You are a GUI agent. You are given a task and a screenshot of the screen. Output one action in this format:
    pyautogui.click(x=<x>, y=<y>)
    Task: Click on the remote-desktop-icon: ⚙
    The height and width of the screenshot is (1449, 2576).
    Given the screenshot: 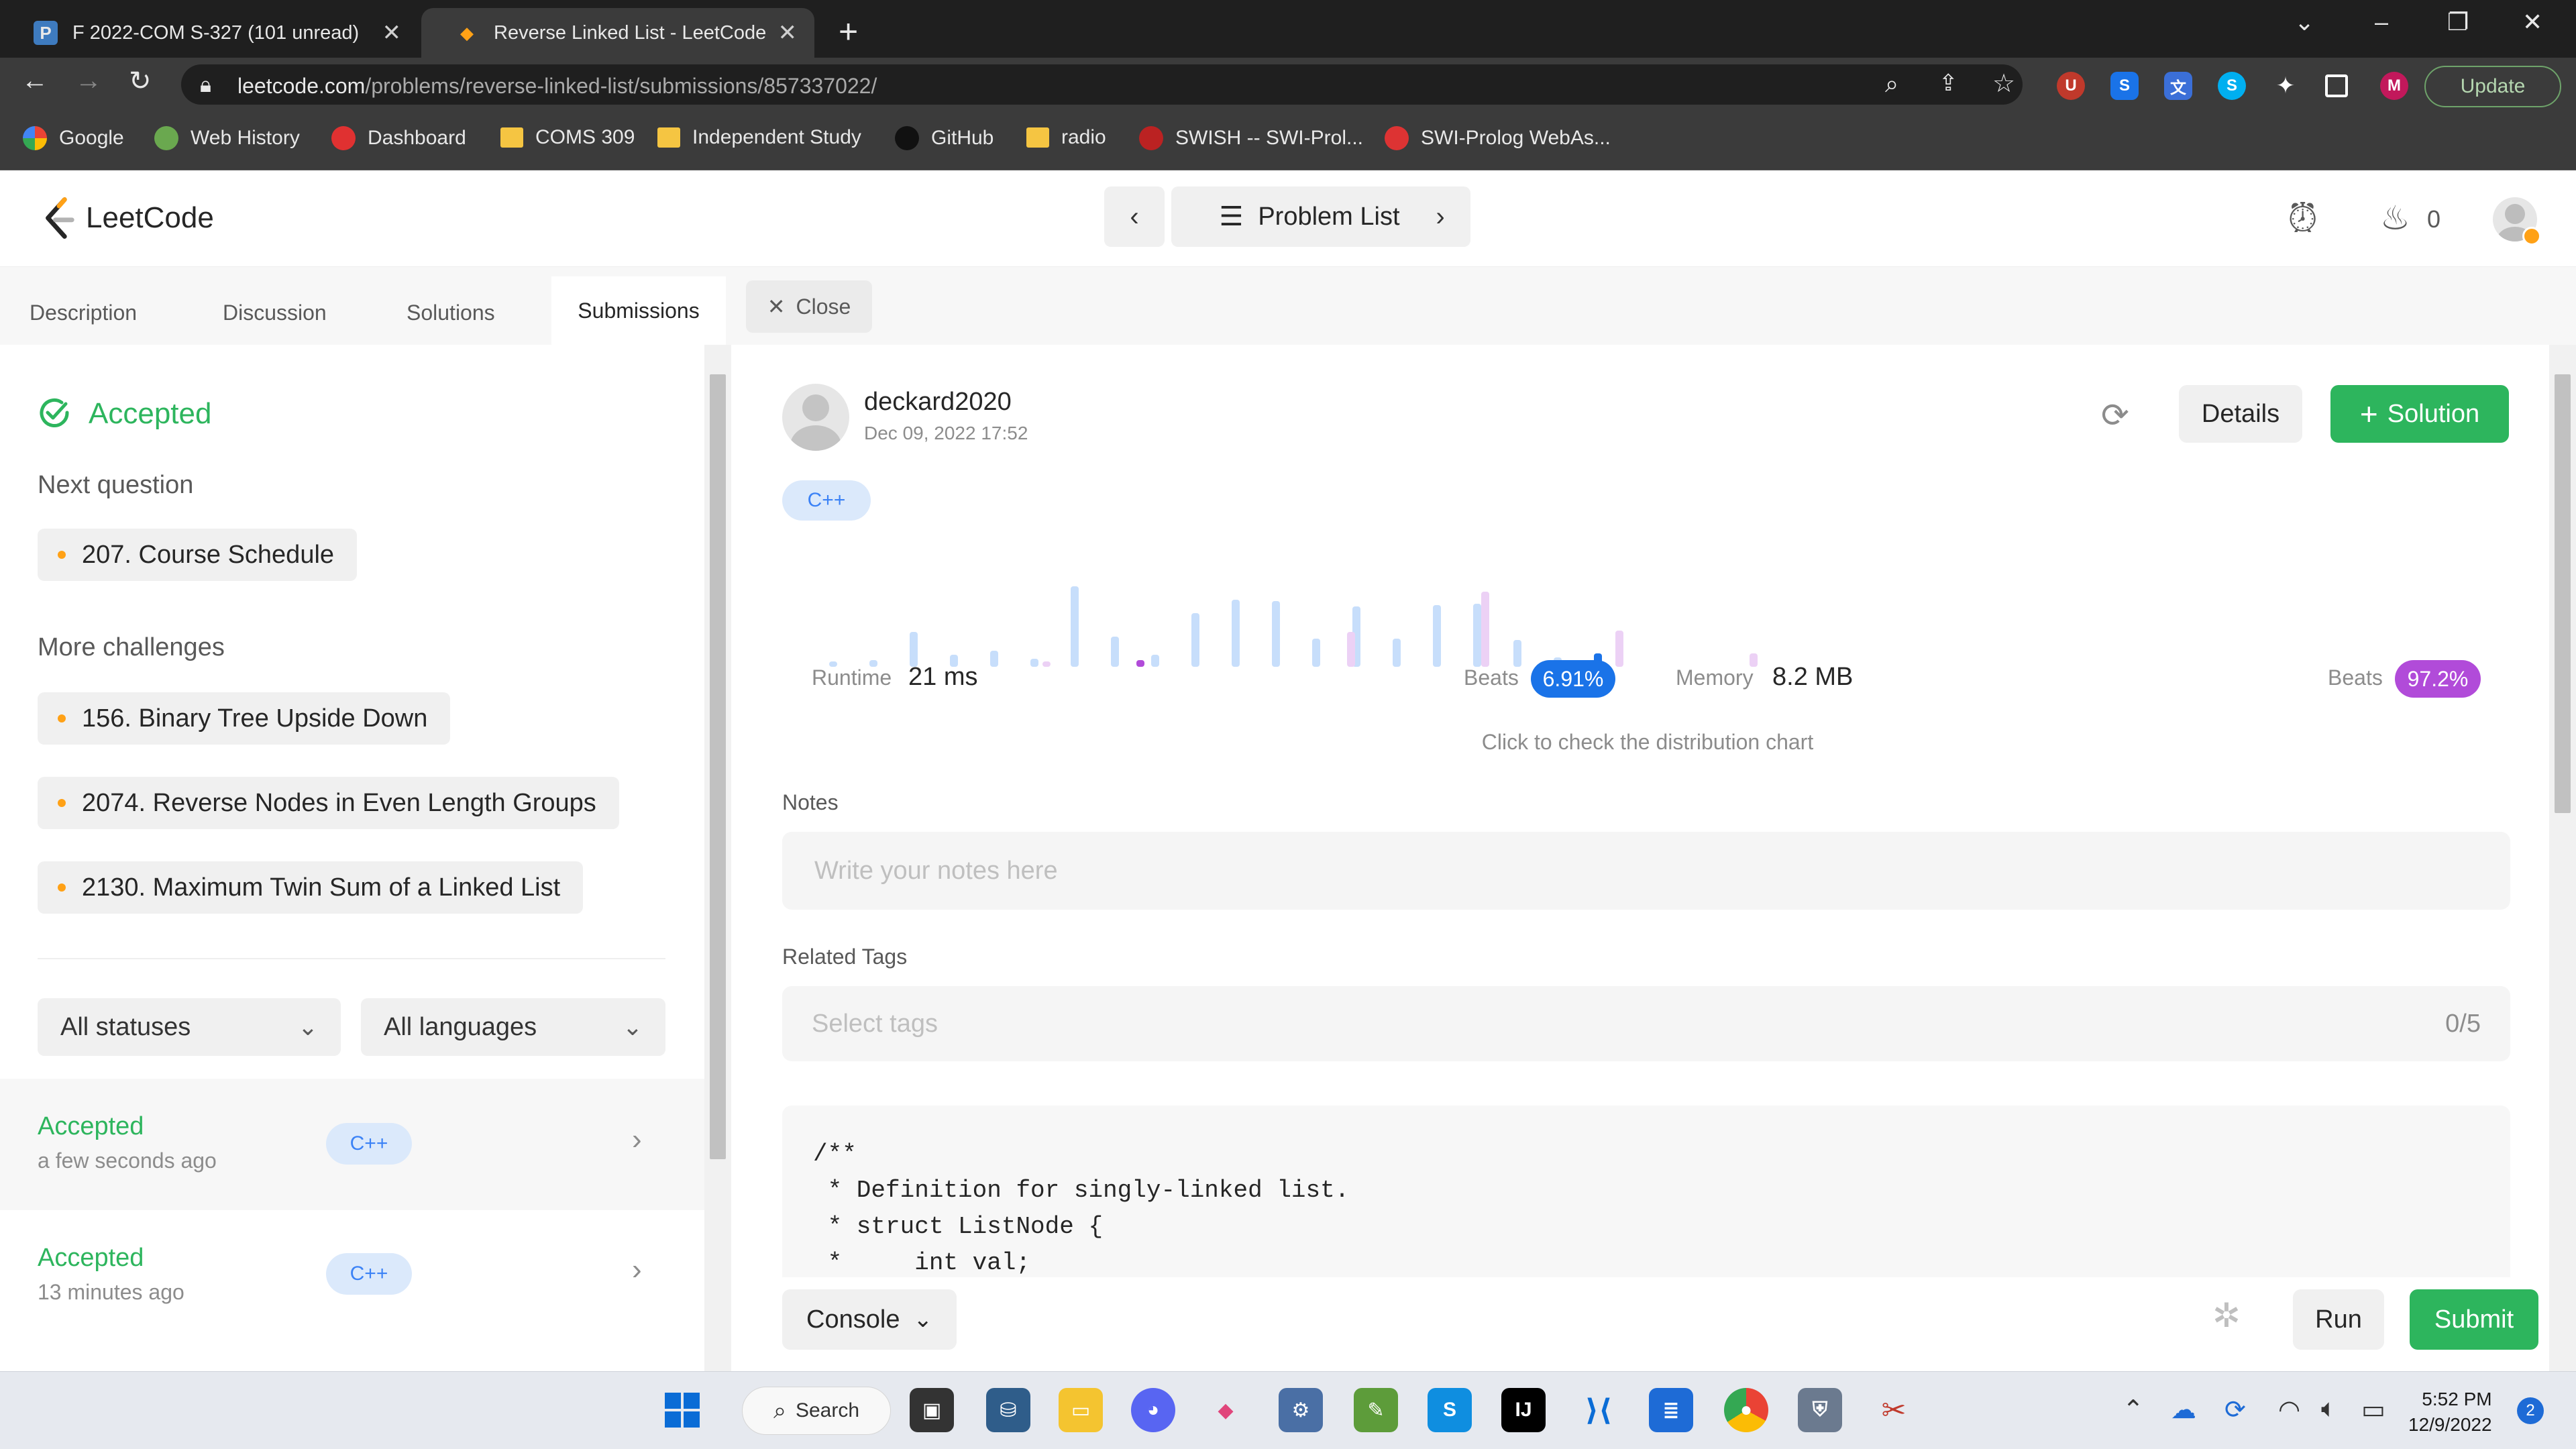 What is the action you would take?
    pyautogui.click(x=1301, y=1410)
    